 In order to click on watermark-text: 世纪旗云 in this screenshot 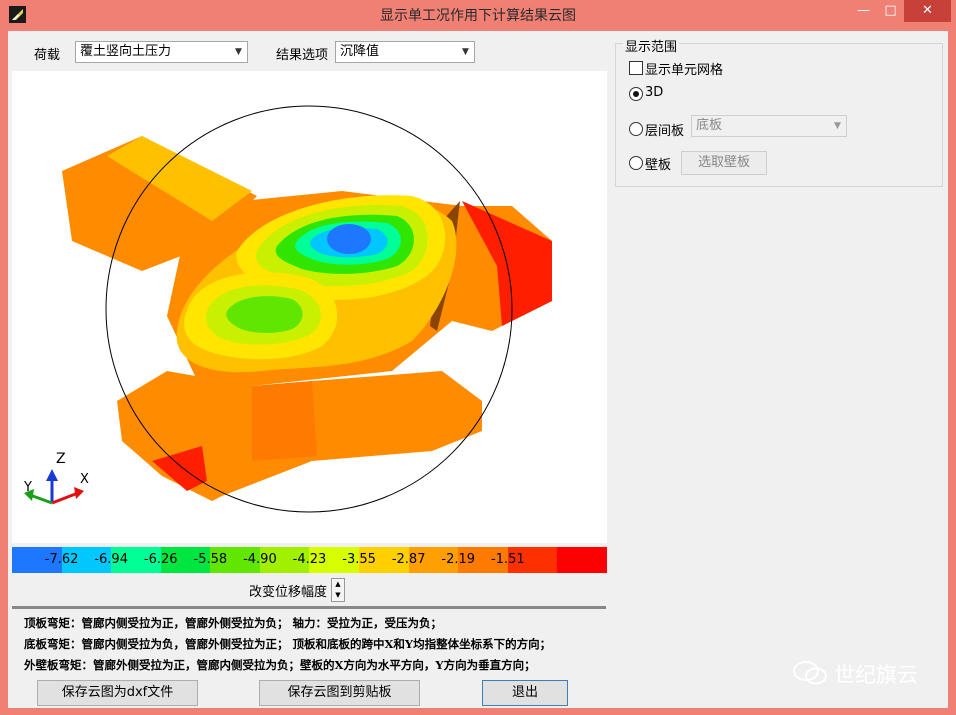, I will do `click(876, 675)`.